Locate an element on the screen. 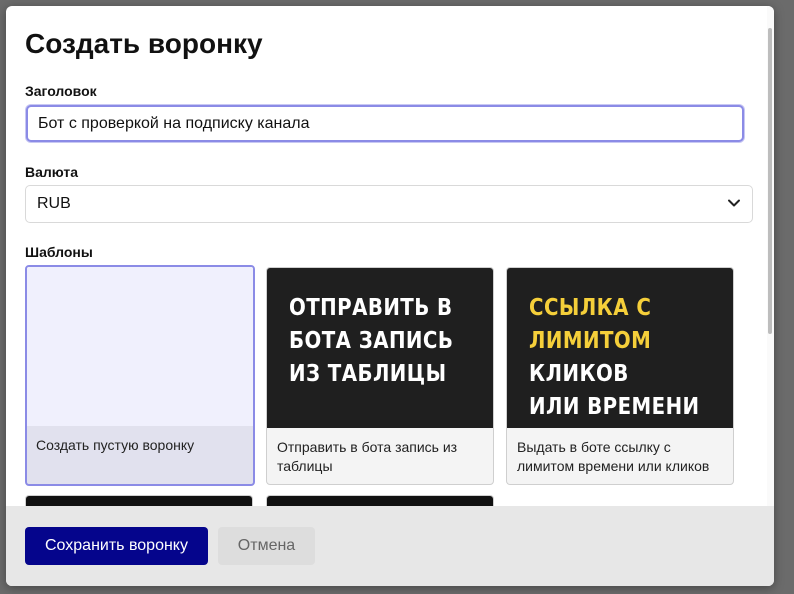 The width and height of the screenshot is (794, 594). templates-label: Шаблоны is located at coordinates (59, 252).